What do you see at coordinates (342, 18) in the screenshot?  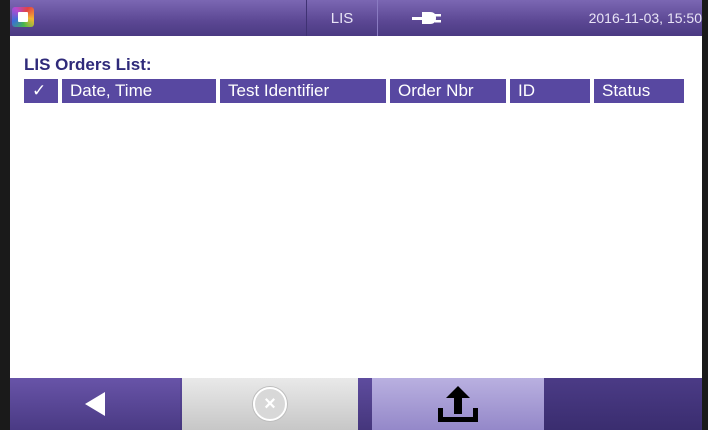 I see `screen-title: LIS` at bounding box center [342, 18].